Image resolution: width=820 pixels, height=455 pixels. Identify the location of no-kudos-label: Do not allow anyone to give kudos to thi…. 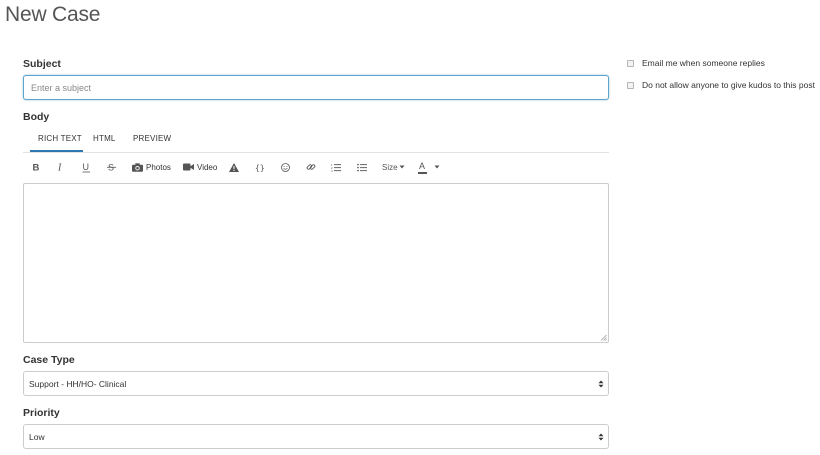
(728, 85).